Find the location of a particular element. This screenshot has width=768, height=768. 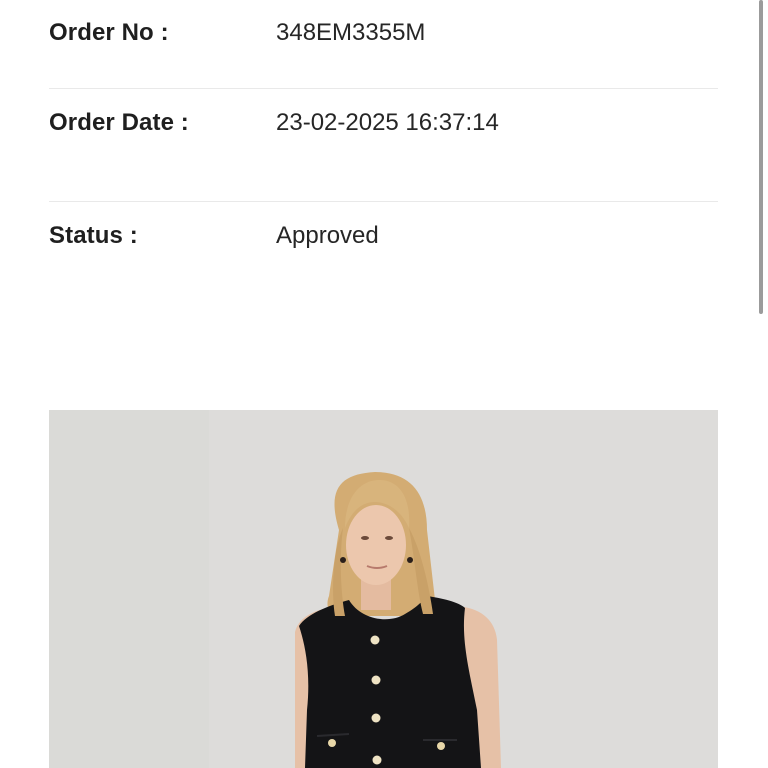

order-number-value: 348EM3355M is located at coordinates (351, 32).